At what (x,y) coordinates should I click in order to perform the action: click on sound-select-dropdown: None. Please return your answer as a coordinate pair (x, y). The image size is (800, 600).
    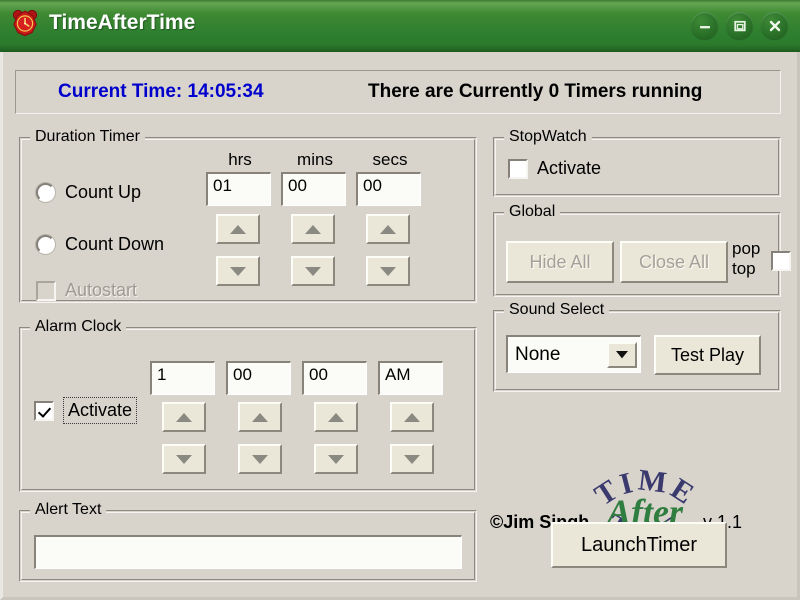
    Looking at the image, I should click on (573, 354).